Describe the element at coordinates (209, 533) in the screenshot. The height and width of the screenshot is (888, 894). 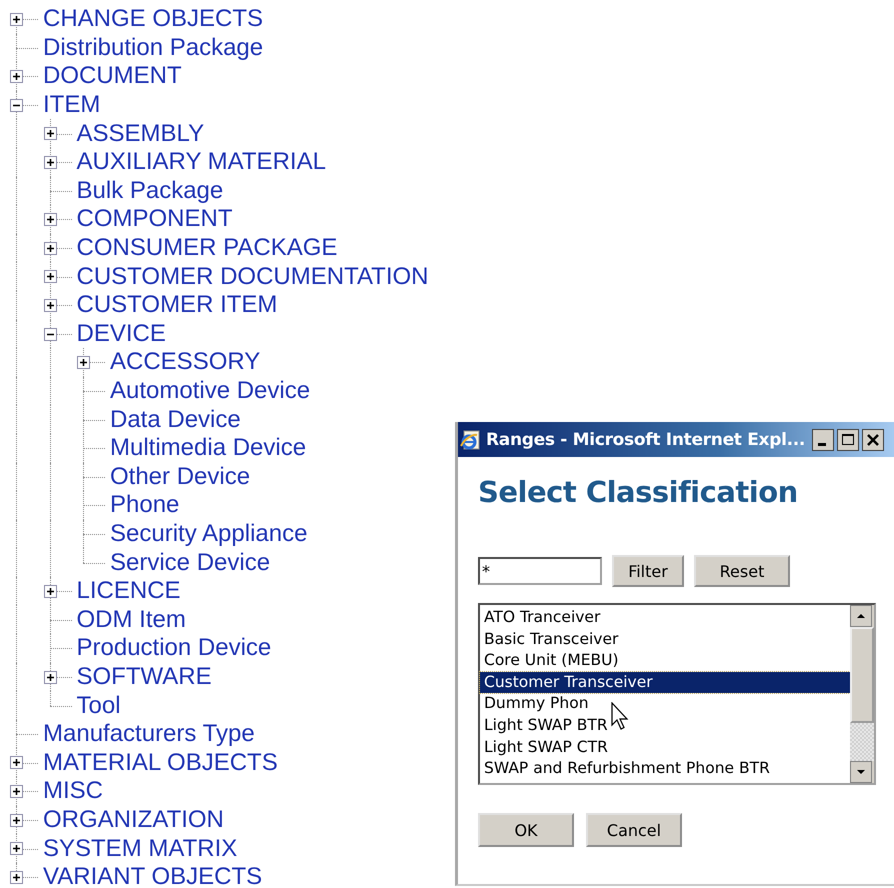
I see `tree-item: Security Appliance` at that location.